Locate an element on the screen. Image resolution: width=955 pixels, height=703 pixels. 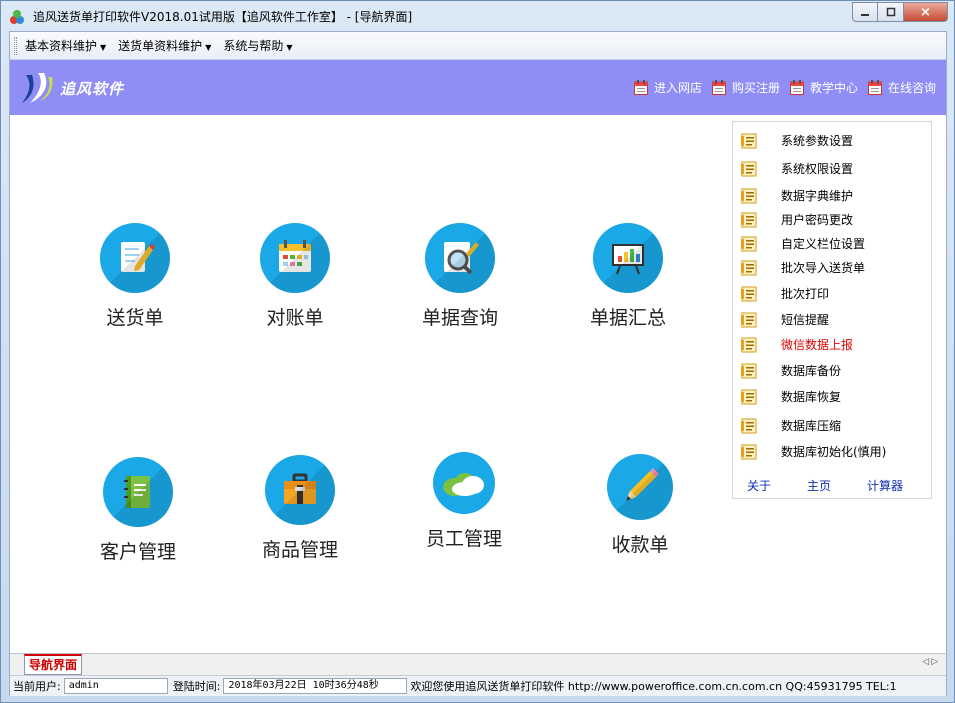
panel-item-db-restore: 数据库恢复 is located at coordinates (791, 396).